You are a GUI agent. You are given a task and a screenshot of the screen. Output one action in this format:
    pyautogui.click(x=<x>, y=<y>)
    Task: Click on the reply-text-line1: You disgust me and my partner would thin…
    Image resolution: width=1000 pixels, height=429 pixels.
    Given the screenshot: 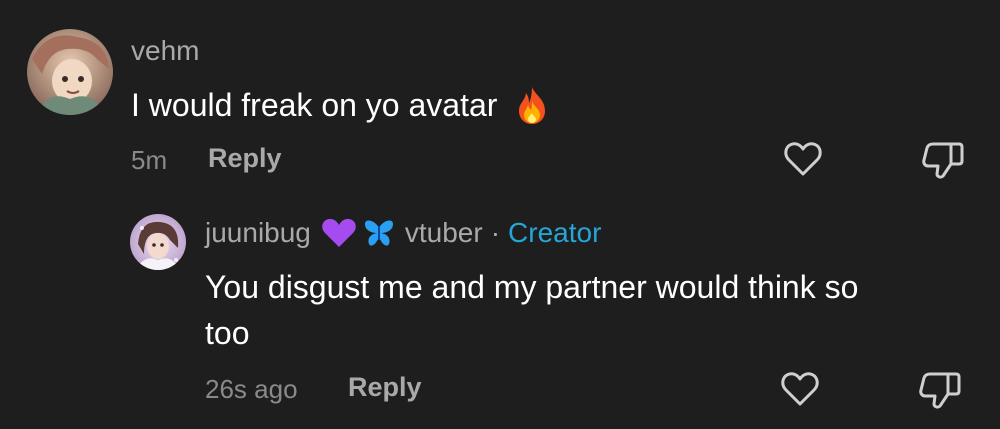 What is the action you would take?
    pyautogui.click(x=532, y=287)
    